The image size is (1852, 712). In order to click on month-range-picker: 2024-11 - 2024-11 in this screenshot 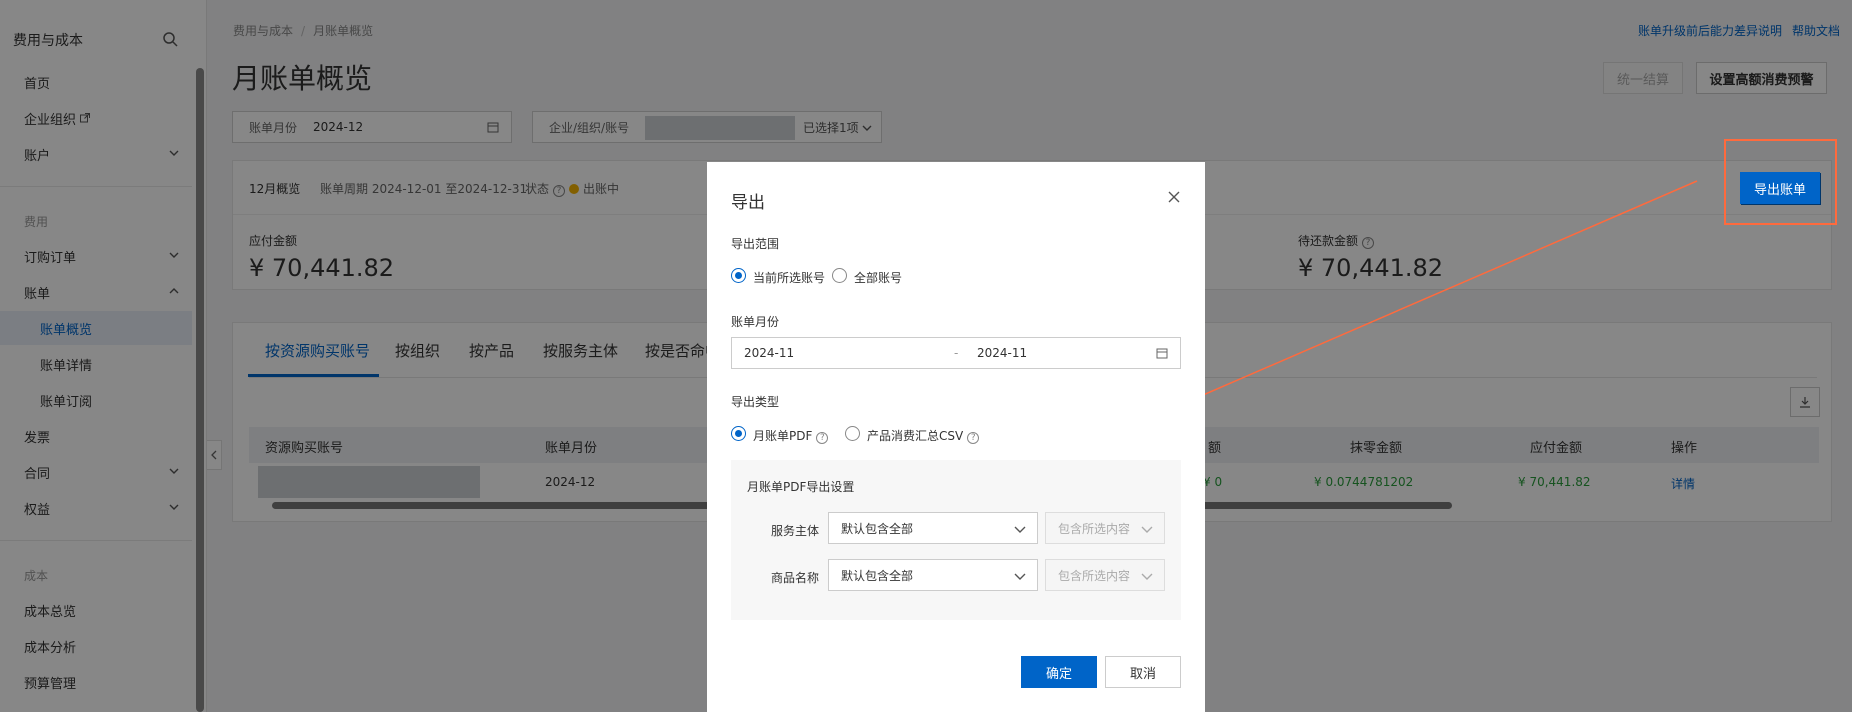, I will do `click(956, 353)`.